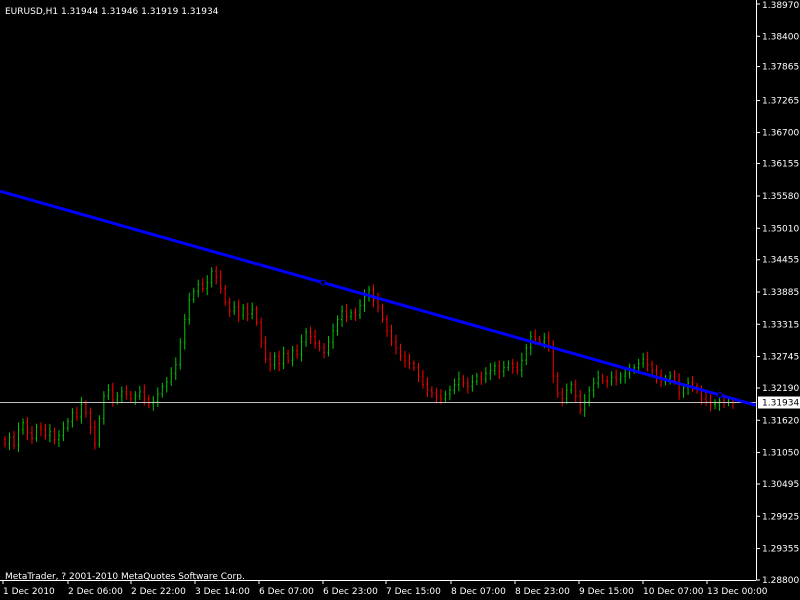 Image resolution: width=800 pixels, height=600 pixels. Describe the element at coordinates (780, 421) in the screenshot. I see `y-tick-label: 1.31620` at that location.